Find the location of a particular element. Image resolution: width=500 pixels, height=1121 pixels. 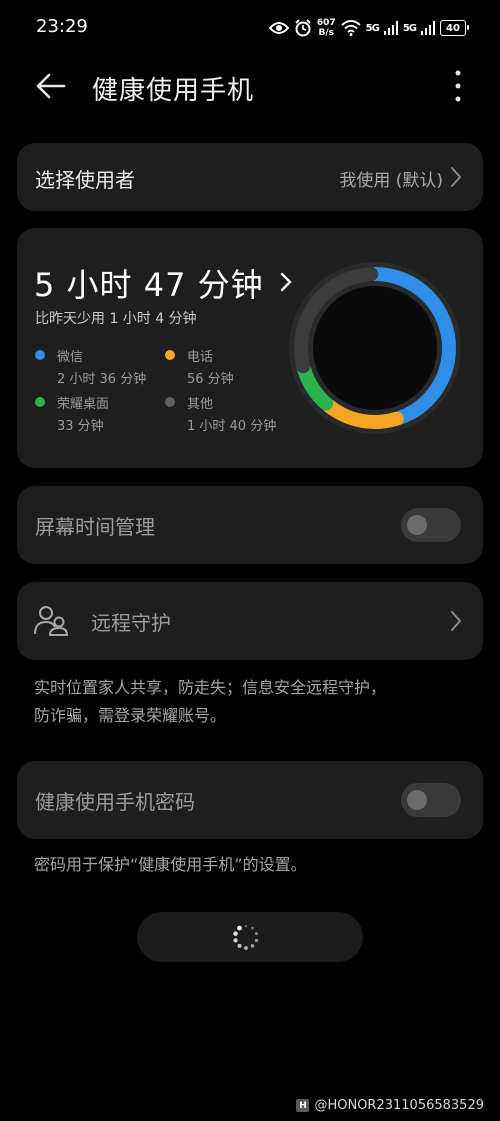

signal-2-label: 5G is located at coordinates (409, 28).